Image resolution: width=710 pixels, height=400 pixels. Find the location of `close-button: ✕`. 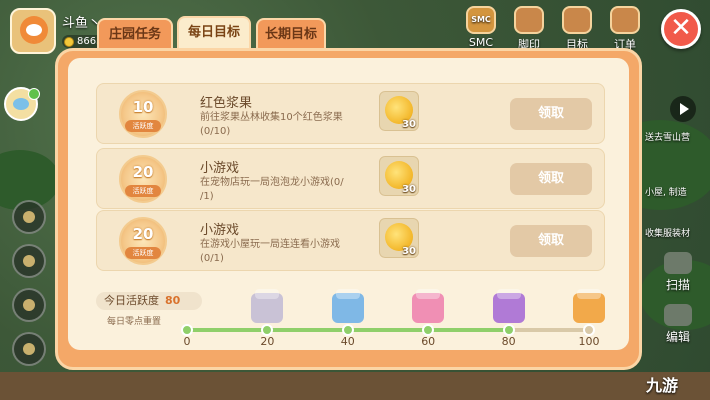

close-button: ✕ is located at coordinates (681, 29).